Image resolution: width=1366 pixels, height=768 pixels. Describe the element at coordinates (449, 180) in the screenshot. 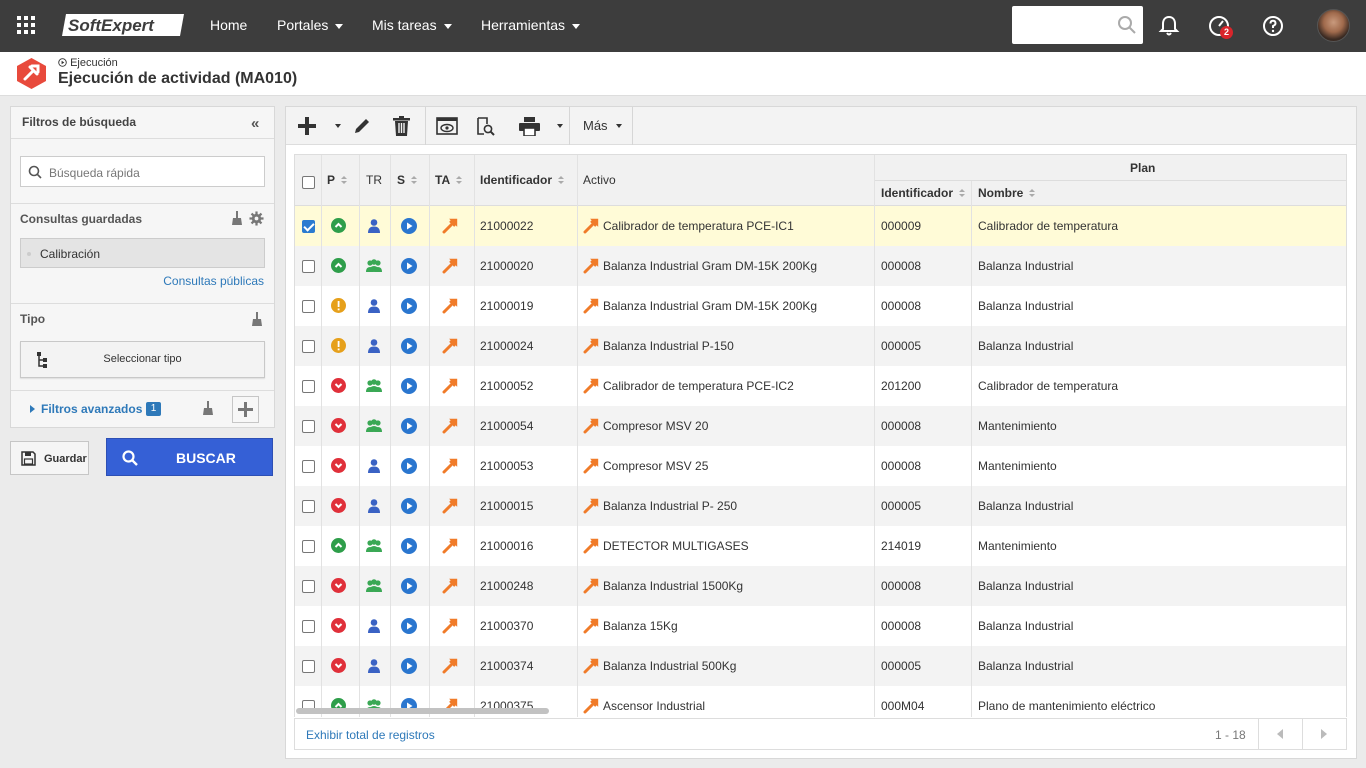

I see `col-ta: TA` at that location.